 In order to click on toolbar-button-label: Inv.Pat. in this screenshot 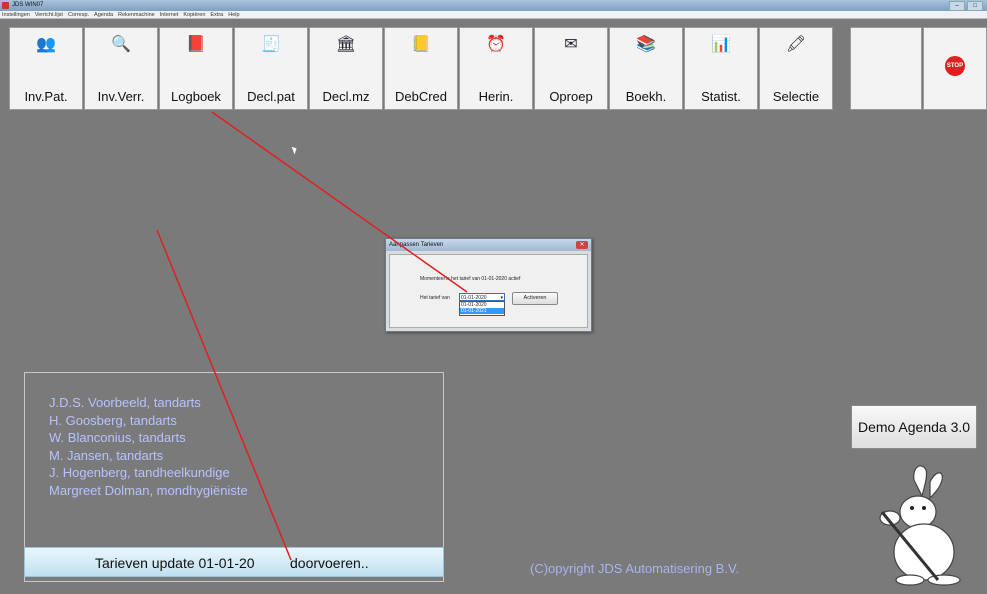, I will do `click(46, 96)`.